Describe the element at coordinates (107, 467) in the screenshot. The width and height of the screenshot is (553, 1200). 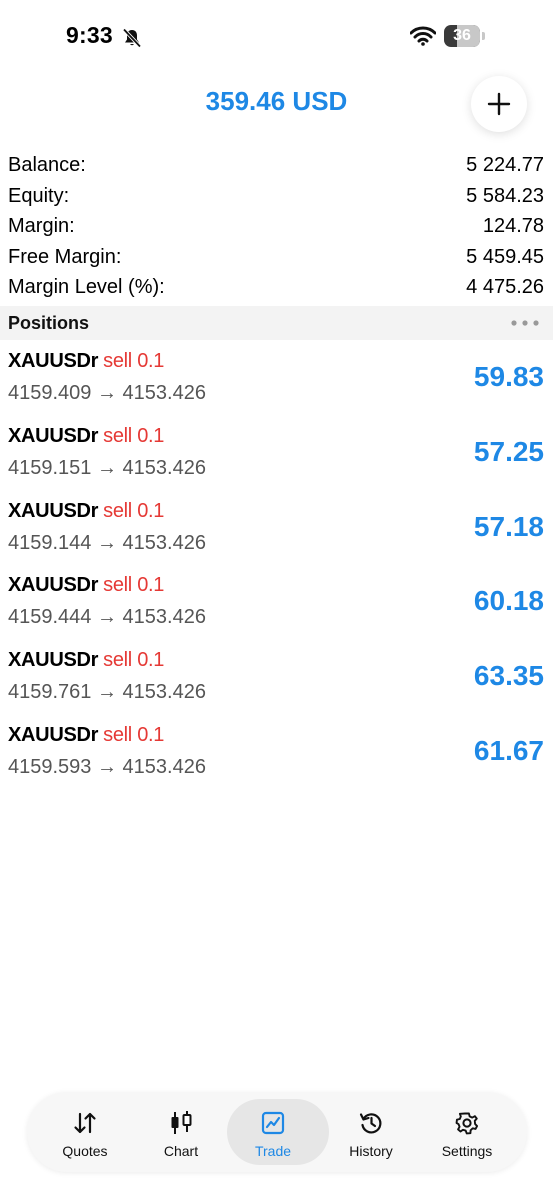
I see `position-prices: 4159.151 → 4153.426` at that location.